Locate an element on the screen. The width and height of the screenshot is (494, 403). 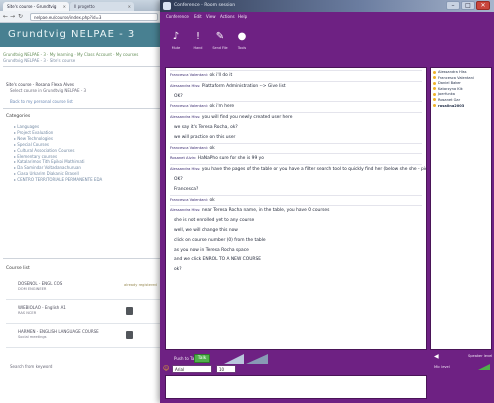
message-text: Francesca? is located at coordinates (186, 189).